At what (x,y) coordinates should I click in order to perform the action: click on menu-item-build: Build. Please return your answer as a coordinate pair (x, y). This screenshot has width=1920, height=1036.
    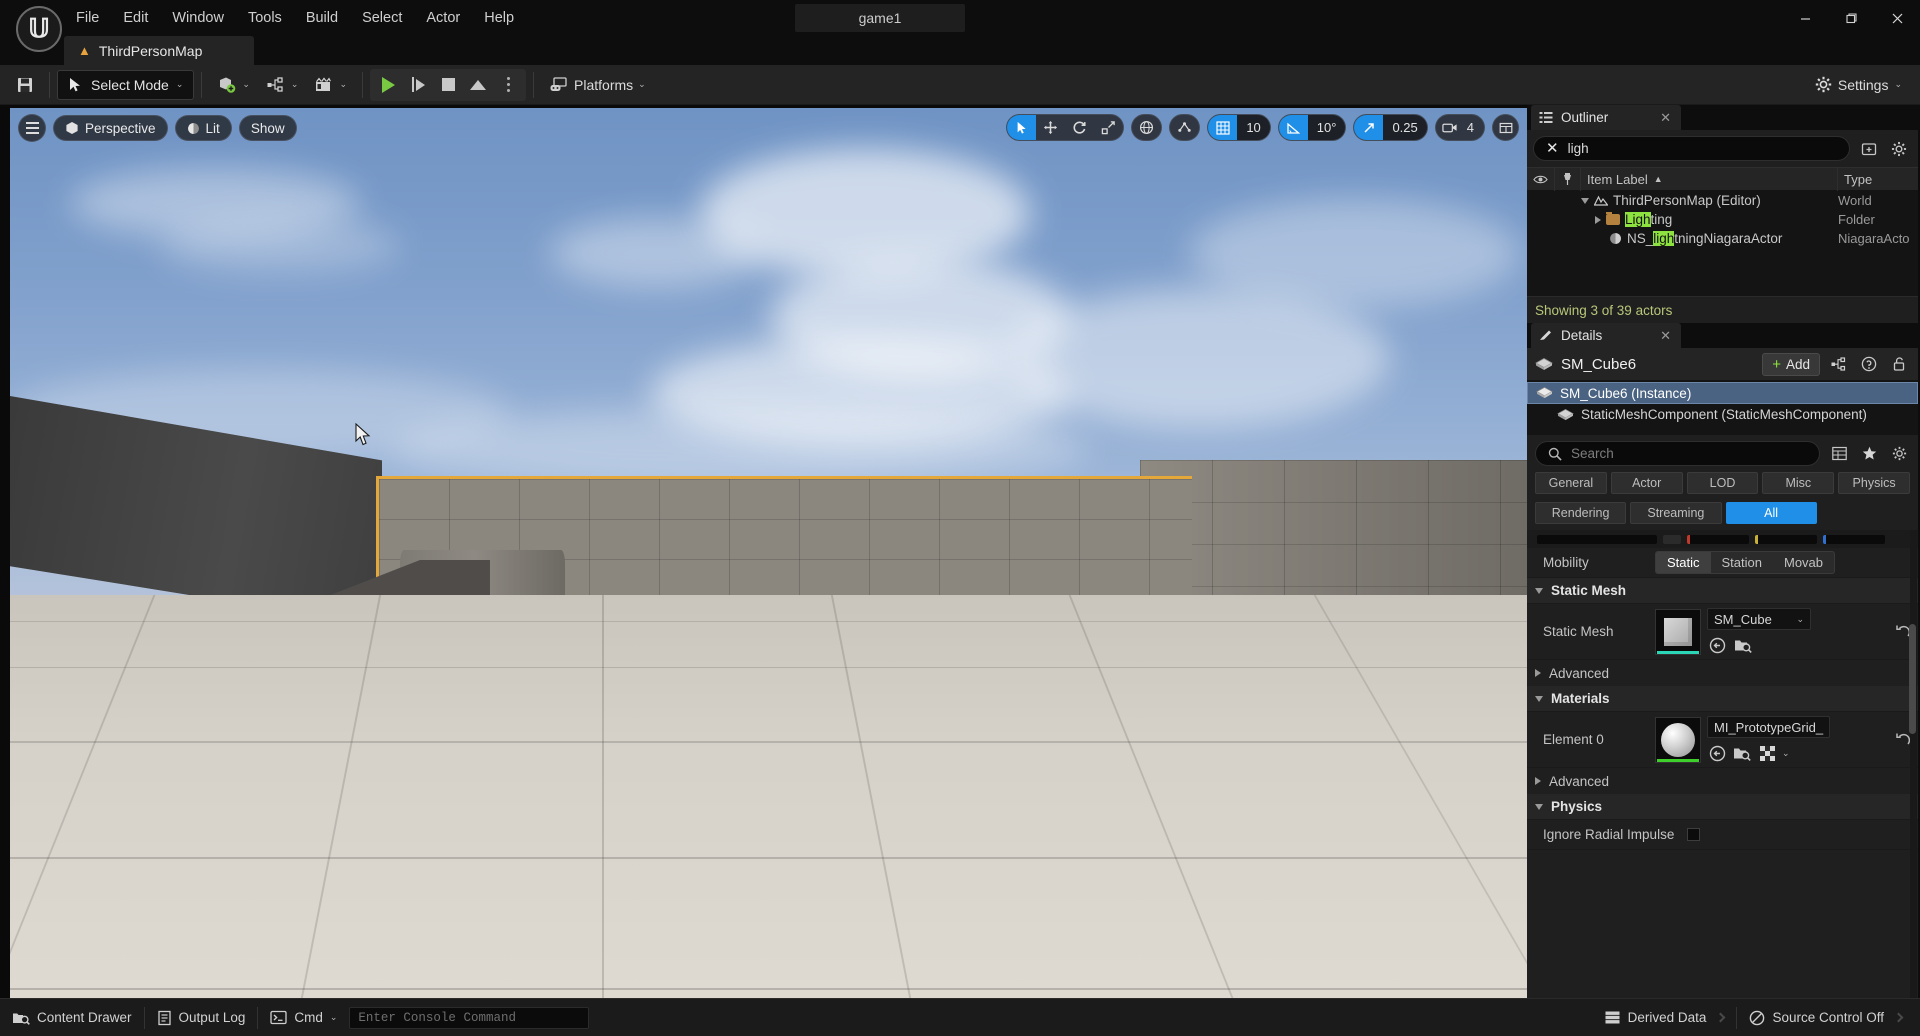
    Looking at the image, I should click on (322, 18).